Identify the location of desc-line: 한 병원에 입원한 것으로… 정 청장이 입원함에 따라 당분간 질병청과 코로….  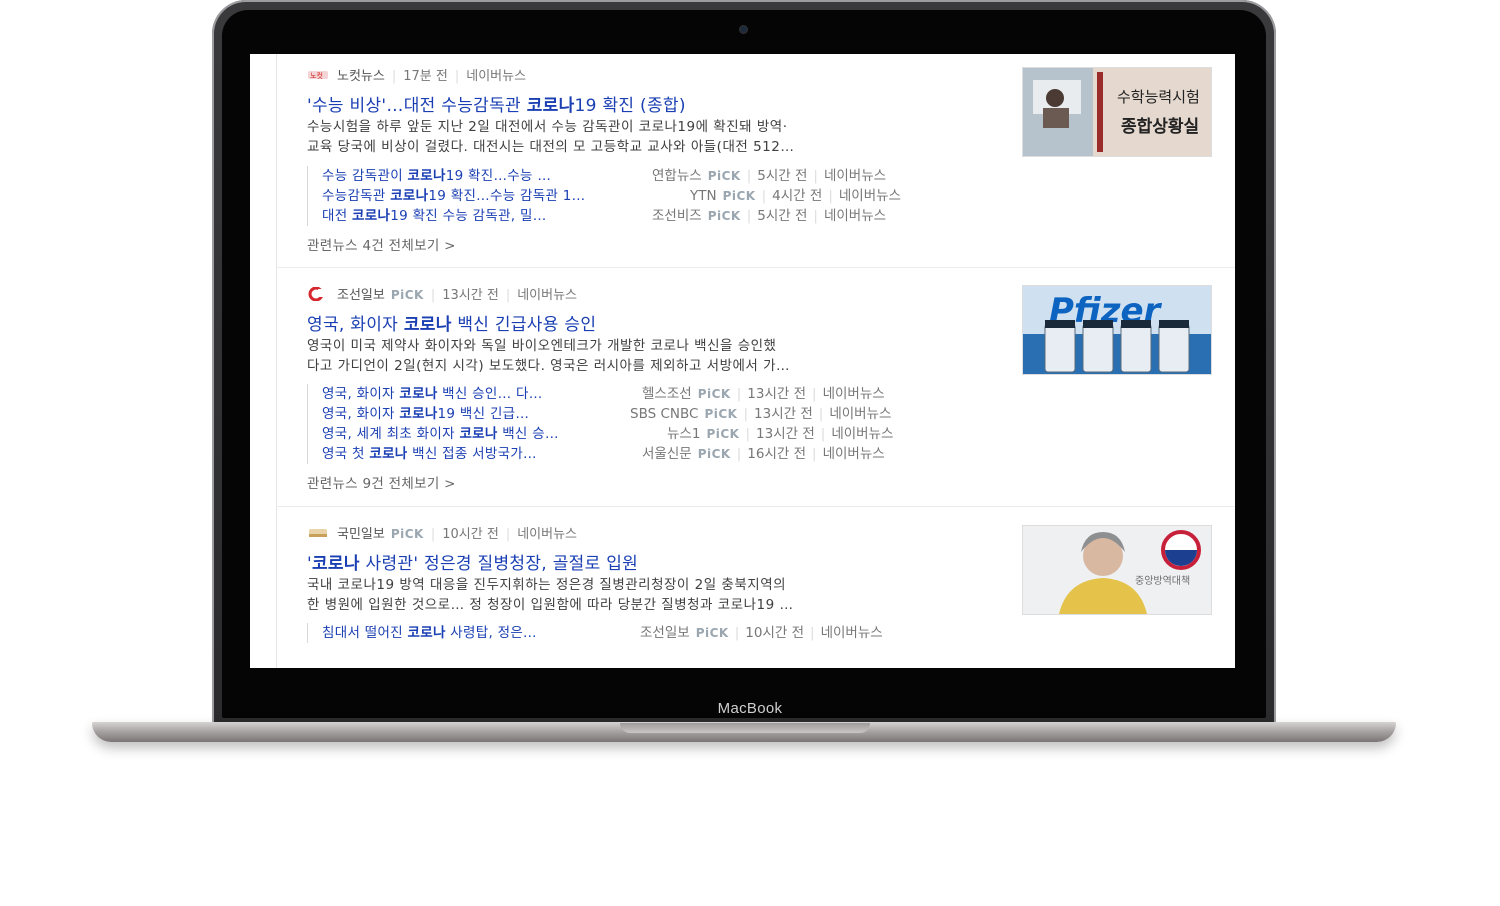
(550, 605).